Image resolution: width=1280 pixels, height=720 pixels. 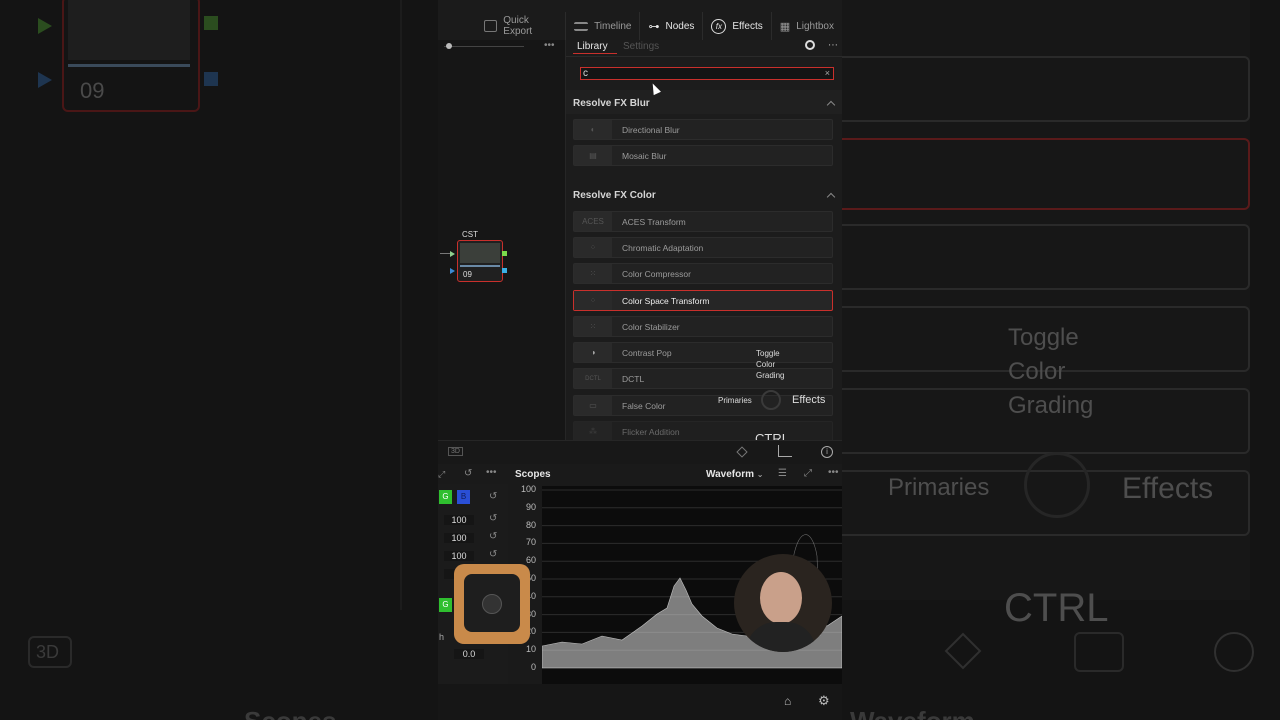 I want to click on nodes-button: ⊶ Nodes, so click(x=672, y=26).